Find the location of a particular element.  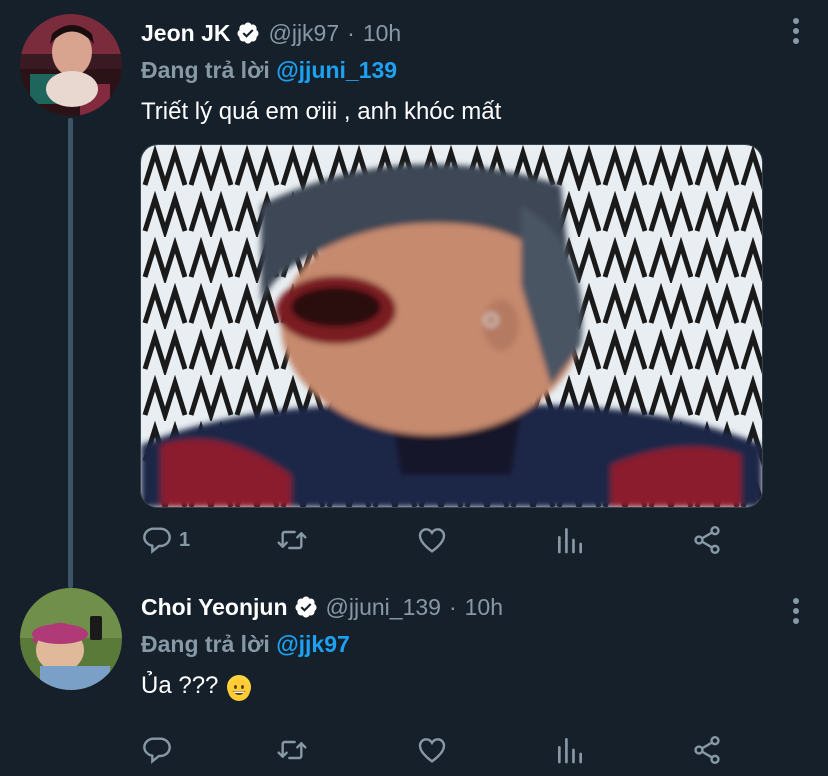

display-name: Jeon JK is located at coordinates (185, 33).